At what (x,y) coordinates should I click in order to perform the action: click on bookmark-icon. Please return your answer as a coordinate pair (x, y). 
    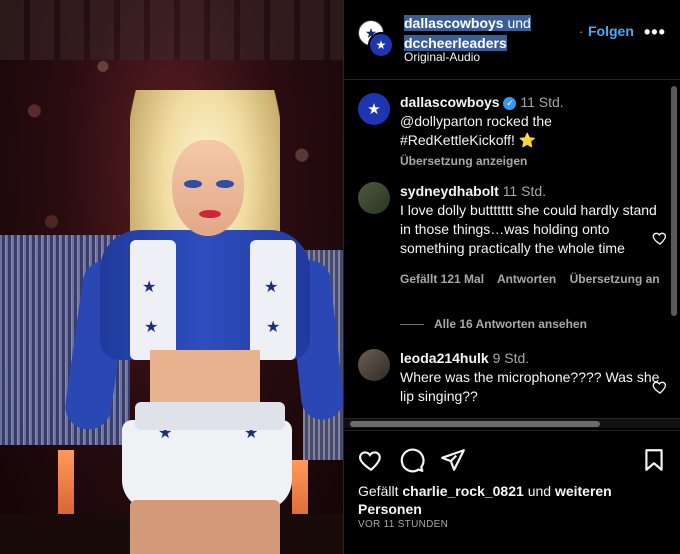
    Looking at the image, I should click on (654, 460).